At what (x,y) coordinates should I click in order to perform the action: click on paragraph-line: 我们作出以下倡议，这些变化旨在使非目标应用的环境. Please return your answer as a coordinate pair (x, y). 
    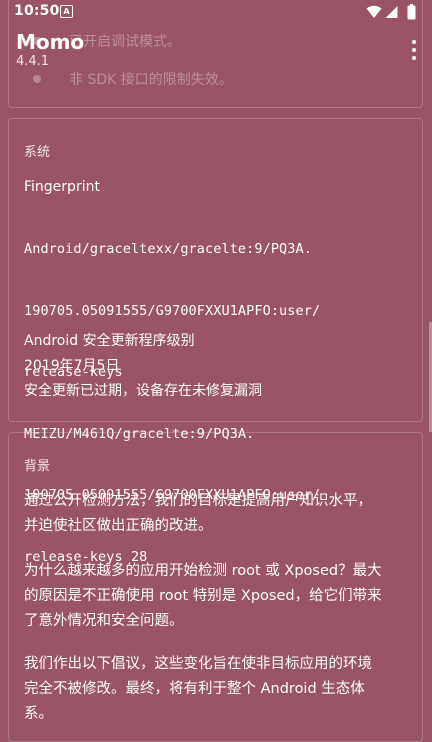
    Looking at the image, I should click on (198, 664).